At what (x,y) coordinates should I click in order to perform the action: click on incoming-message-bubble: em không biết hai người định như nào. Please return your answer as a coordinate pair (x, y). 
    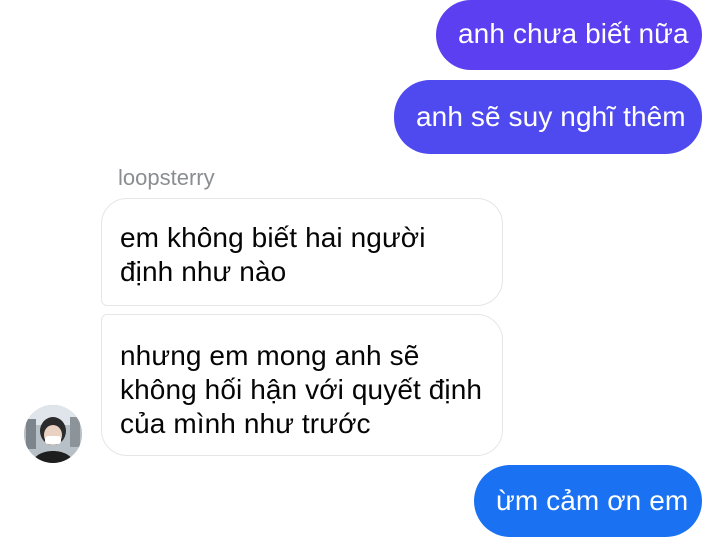
    Looking at the image, I should click on (302, 252).